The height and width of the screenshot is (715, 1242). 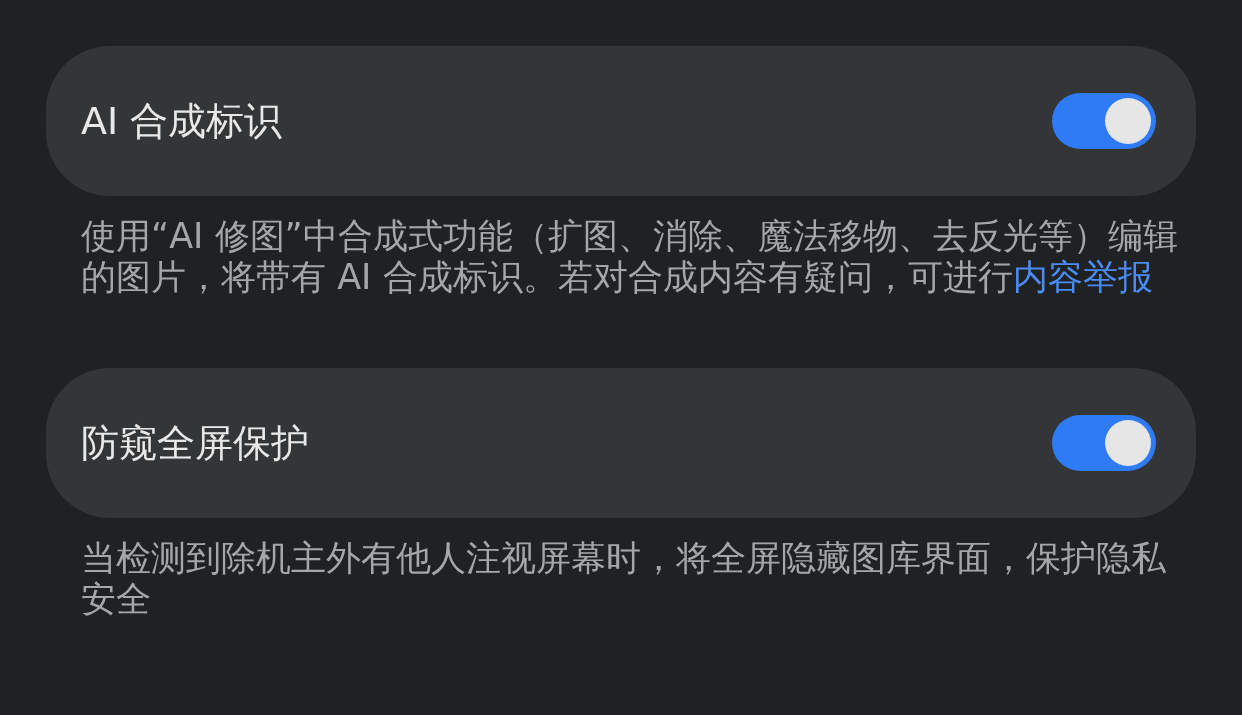 What do you see at coordinates (182, 121) in the screenshot?
I see `setting-title: AI 合成标识` at bounding box center [182, 121].